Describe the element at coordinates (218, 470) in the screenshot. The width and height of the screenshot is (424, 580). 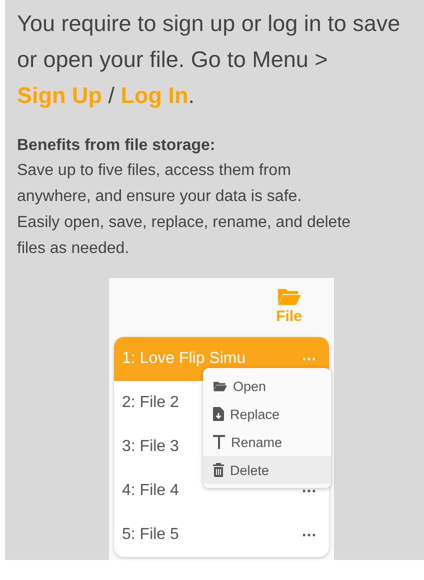
I see `trash-icon` at that location.